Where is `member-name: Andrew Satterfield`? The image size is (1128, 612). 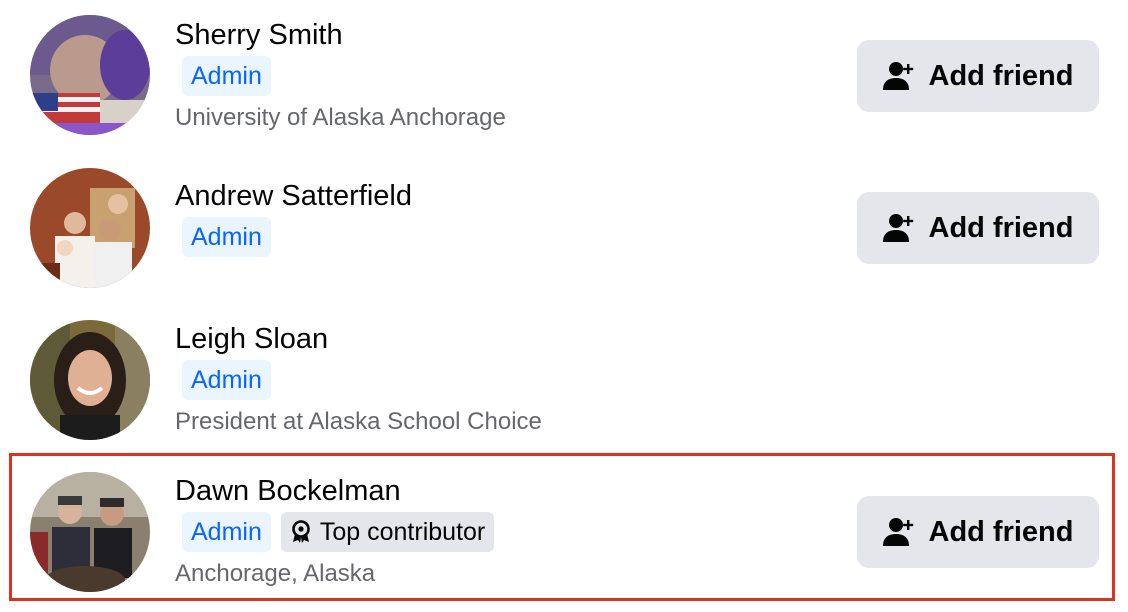 member-name: Andrew Satterfield is located at coordinates (293, 196).